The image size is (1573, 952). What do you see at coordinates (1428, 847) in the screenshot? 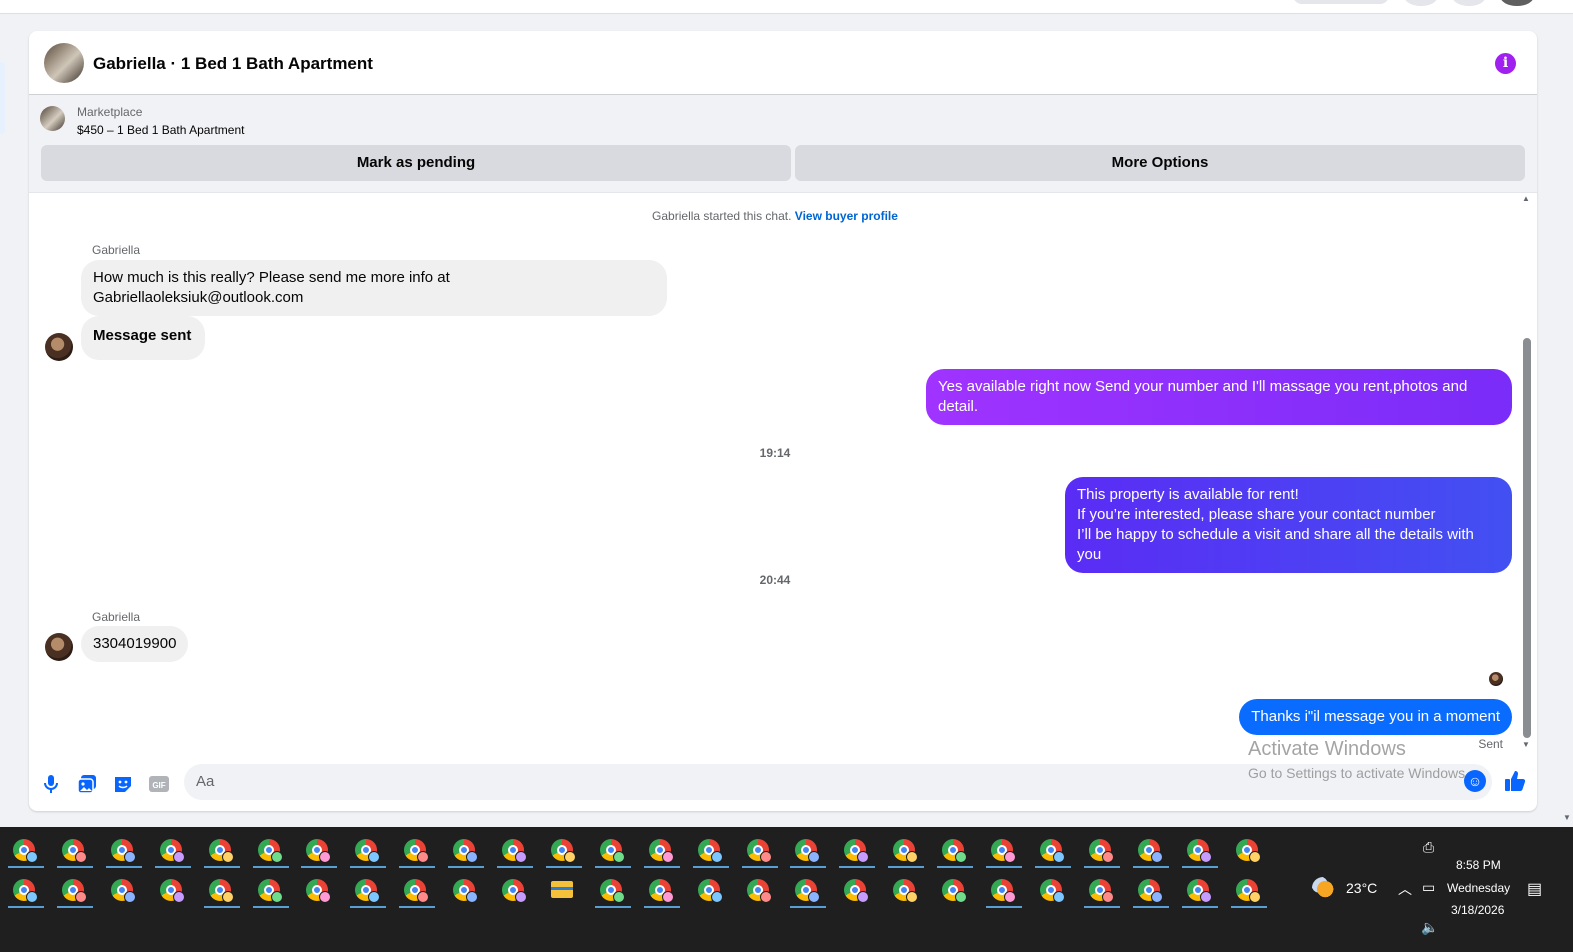
I see `meet-now-icon: ⎙` at bounding box center [1428, 847].